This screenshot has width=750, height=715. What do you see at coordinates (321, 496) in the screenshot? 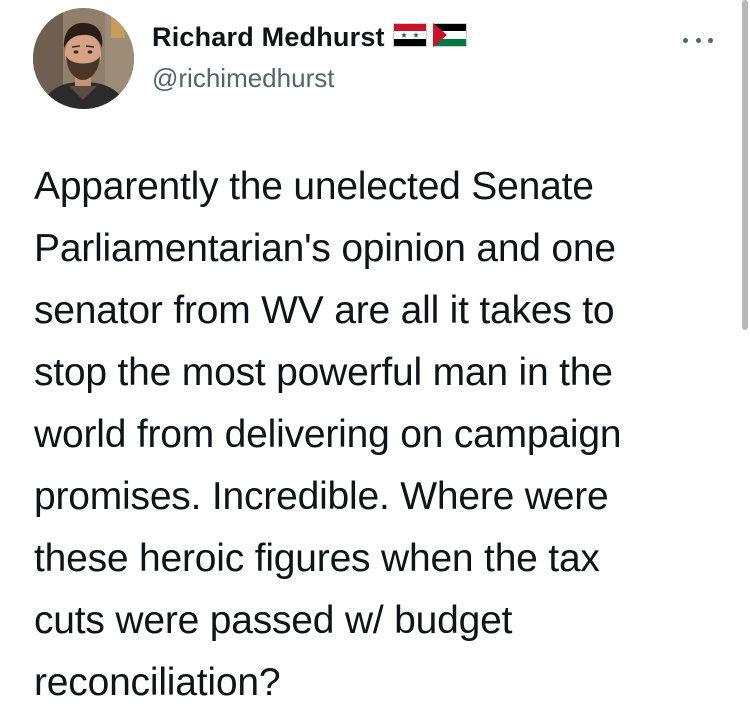
I see `tweet-text-line: promises. Incredible. Where were` at bounding box center [321, 496].